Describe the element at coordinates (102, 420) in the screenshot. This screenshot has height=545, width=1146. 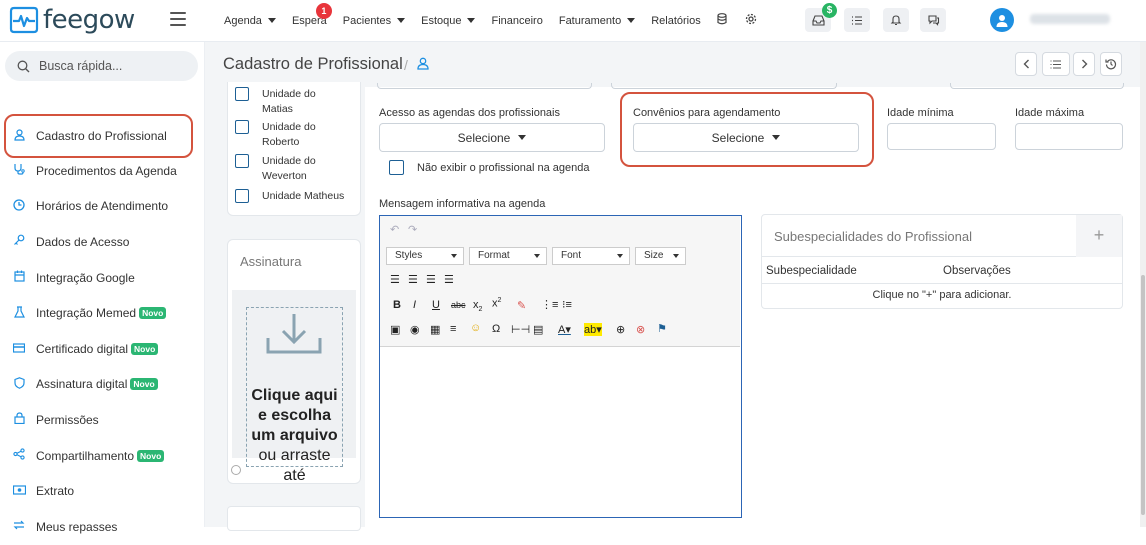
I see `sidebar-item-permissoes: Permissões` at that location.